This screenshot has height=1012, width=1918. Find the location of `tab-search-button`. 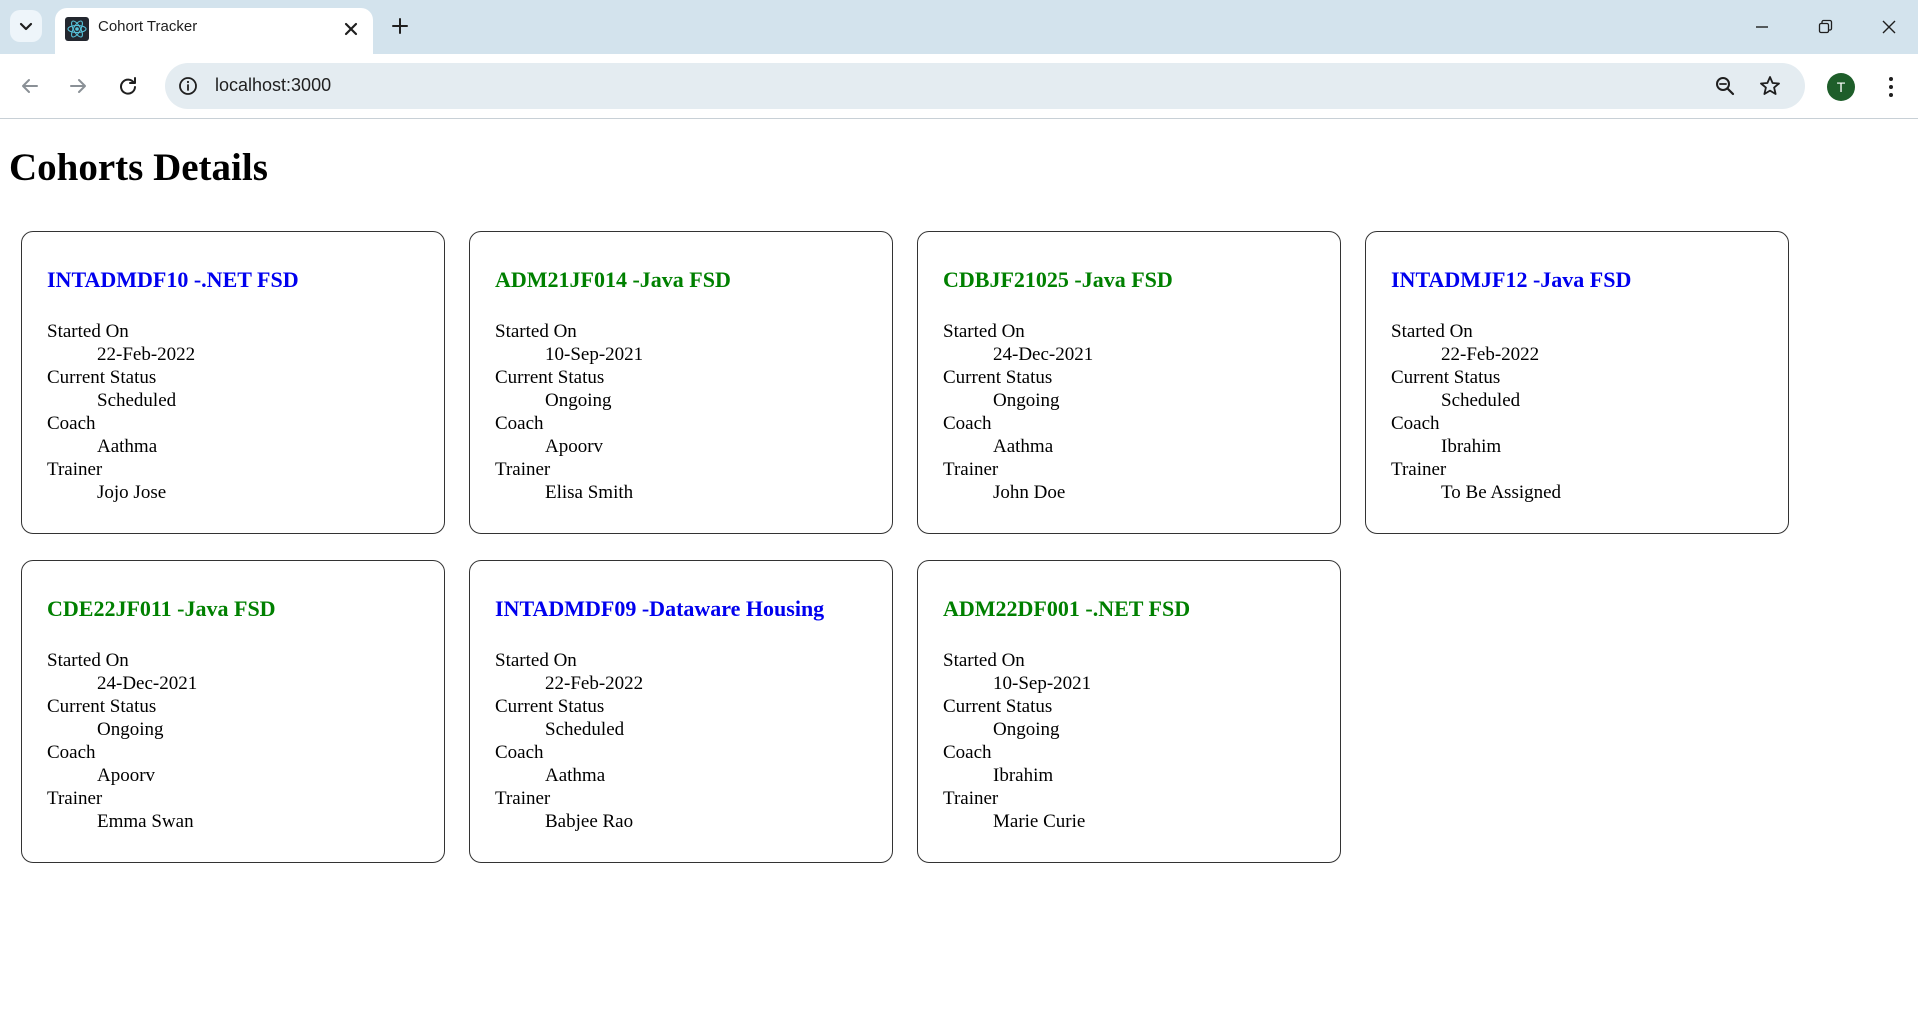

tab-search-button is located at coordinates (26, 26).